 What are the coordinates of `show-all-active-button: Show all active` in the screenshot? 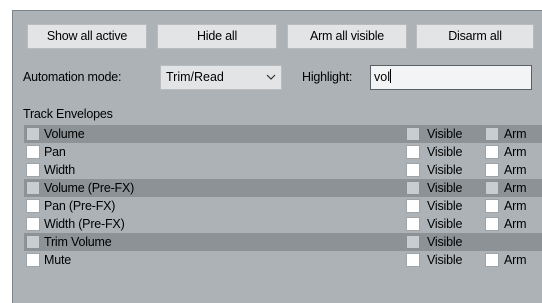 It's located at (87, 36).